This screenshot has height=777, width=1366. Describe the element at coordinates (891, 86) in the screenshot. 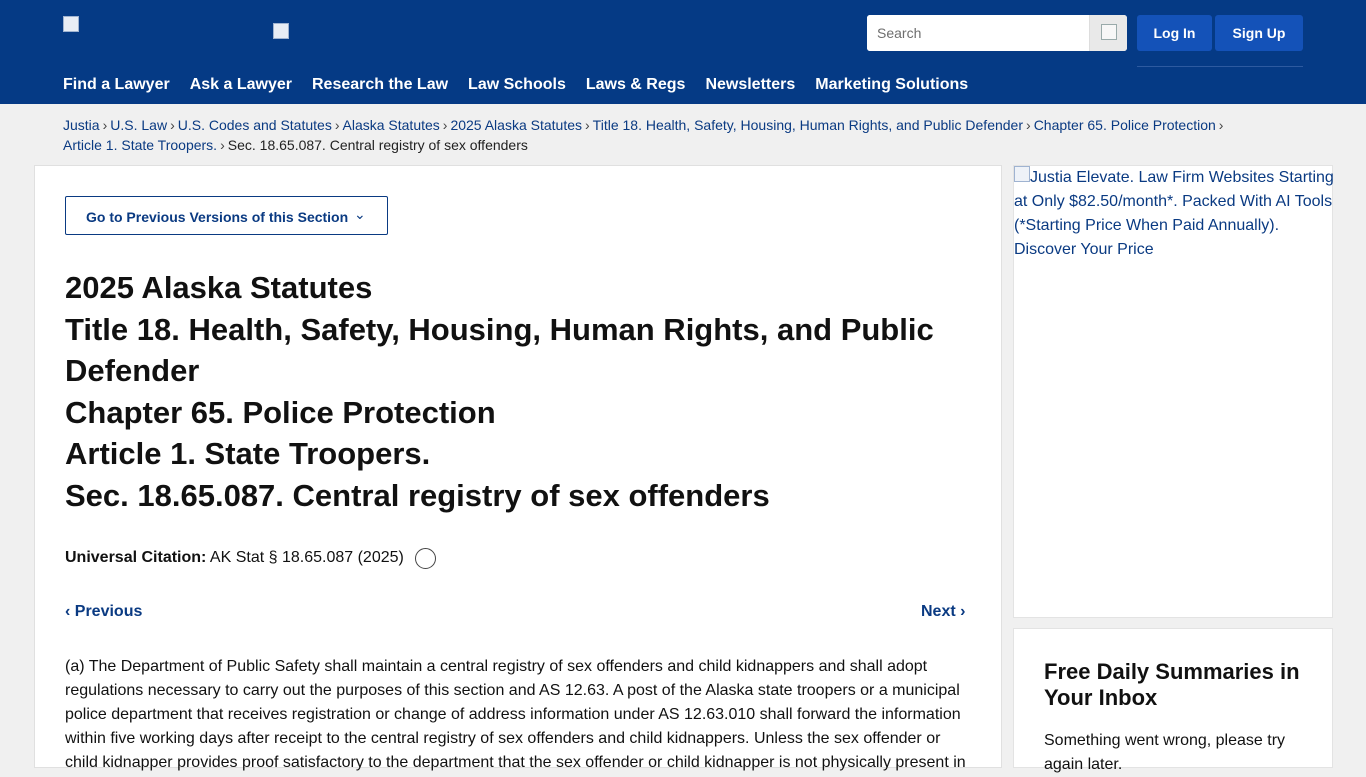

I see `nav-marketing-solutions: Marketing Solutions` at that location.